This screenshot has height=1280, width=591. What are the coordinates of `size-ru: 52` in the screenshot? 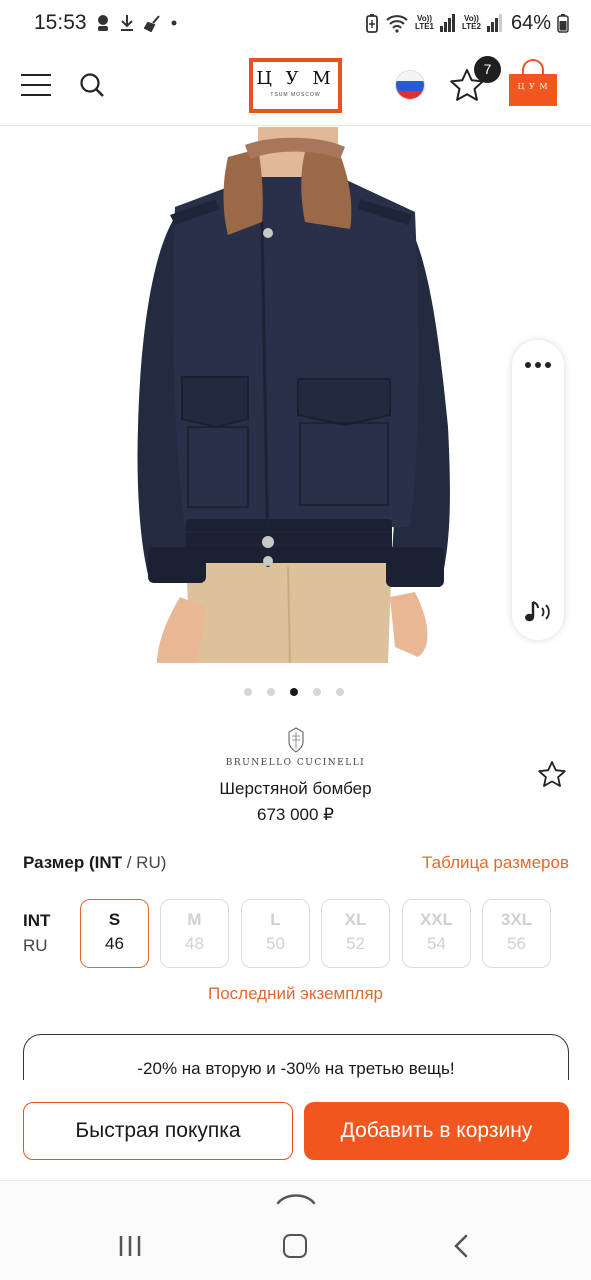 It's located at (355, 943).